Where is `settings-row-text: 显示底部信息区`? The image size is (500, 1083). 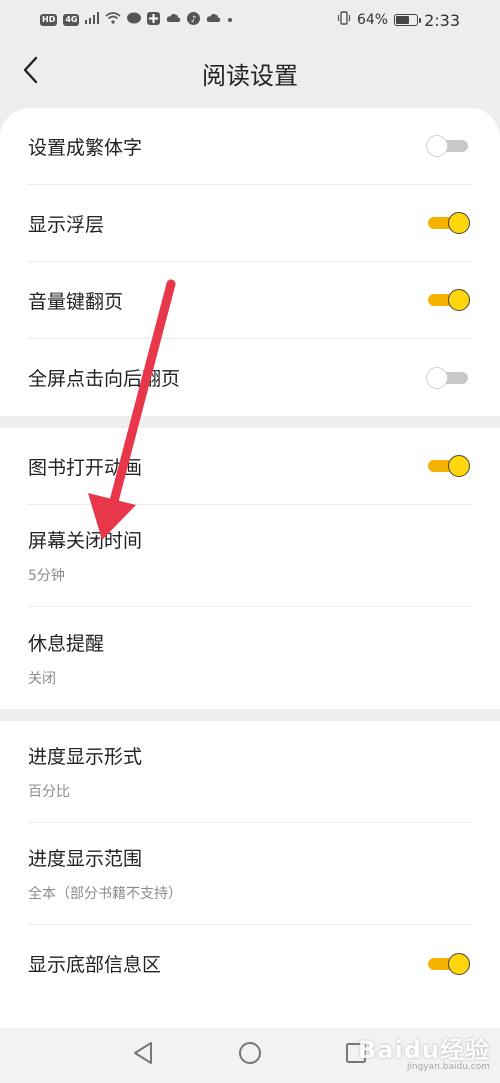
settings-row-text: 显示底部信息区 is located at coordinates (94, 963).